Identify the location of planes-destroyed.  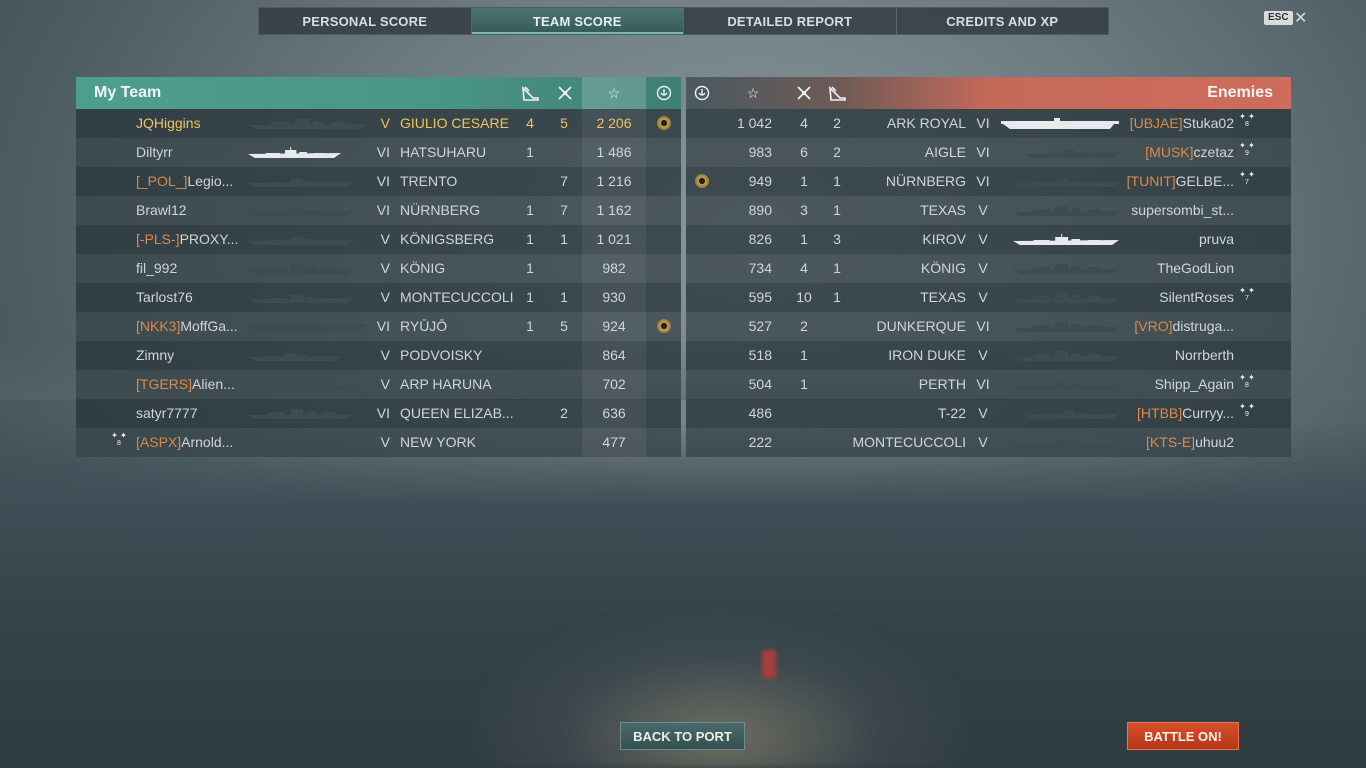
(530, 384).